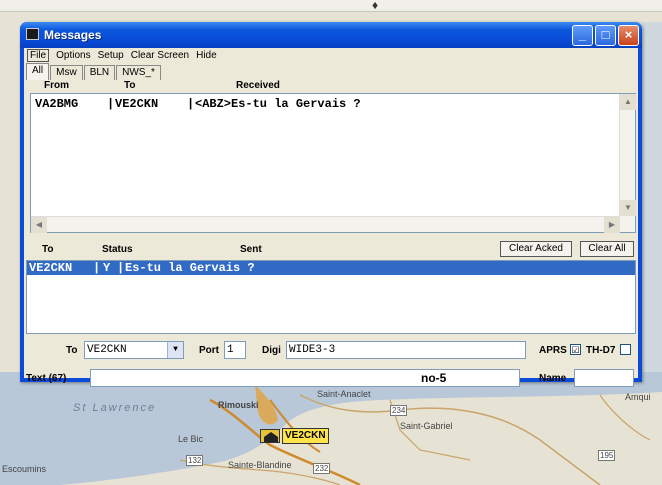 The image size is (662, 485). Describe the element at coordinates (235, 350) in the screenshot. I see `port-field: 1` at that location.